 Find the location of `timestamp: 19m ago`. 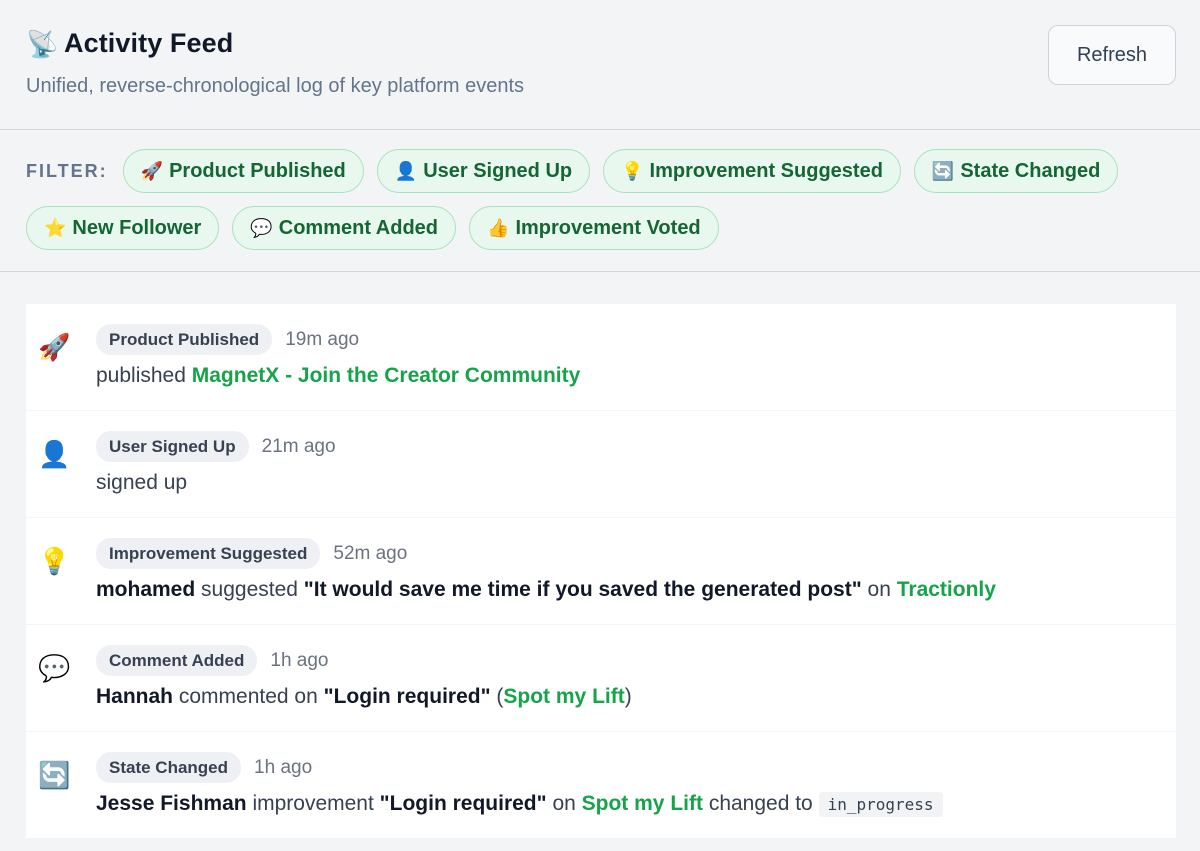

timestamp: 19m ago is located at coordinates (322, 339).